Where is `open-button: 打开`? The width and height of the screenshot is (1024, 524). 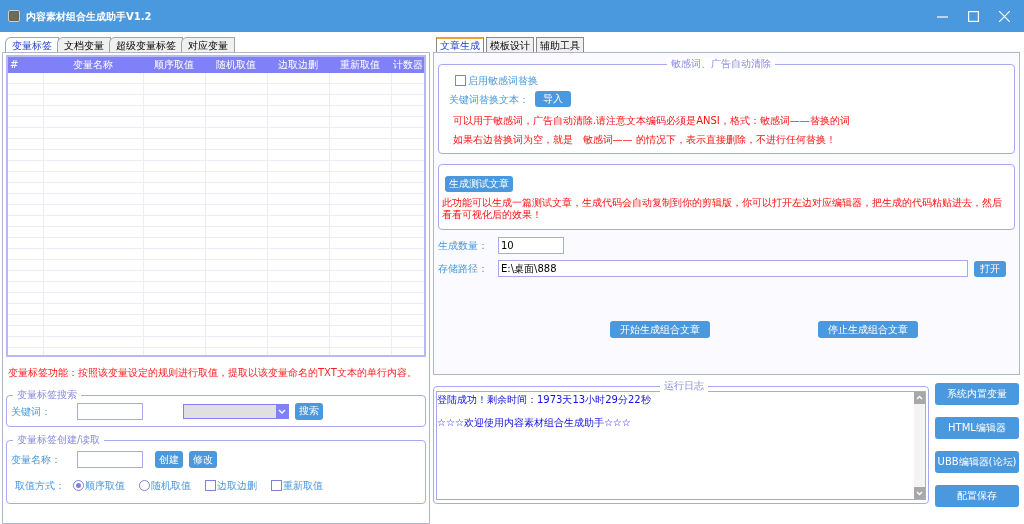 open-button: 打开 is located at coordinates (990, 268).